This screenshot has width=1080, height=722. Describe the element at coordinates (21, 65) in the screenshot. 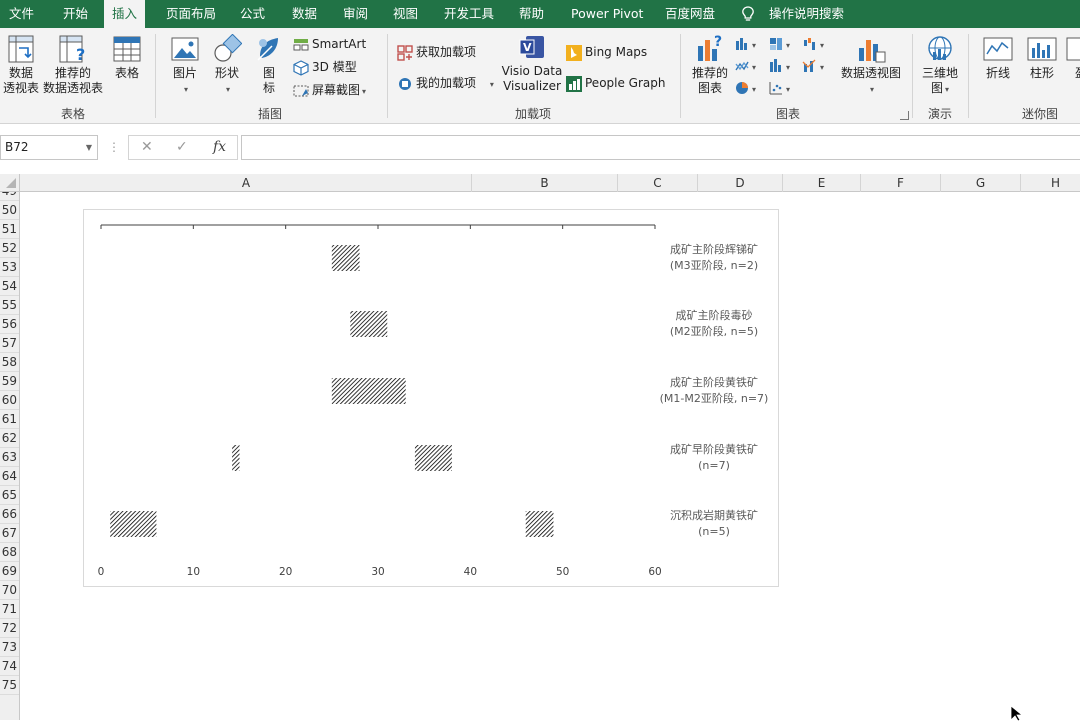

I see `pivot-table-button: 数据 透视表` at that location.